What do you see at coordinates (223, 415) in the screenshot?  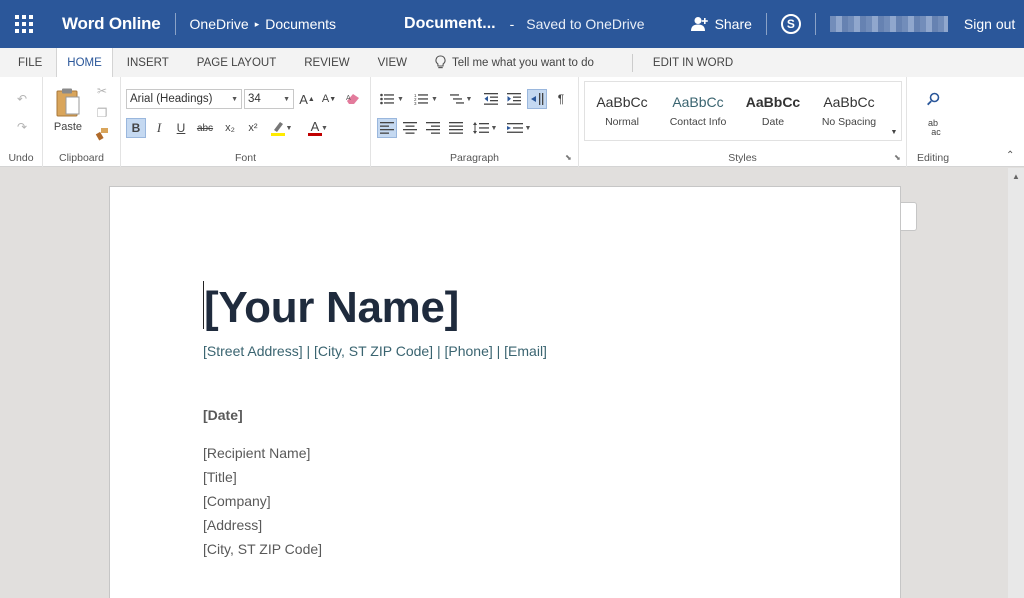 I see `date-field: [Date]` at bounding box center [223, 415].